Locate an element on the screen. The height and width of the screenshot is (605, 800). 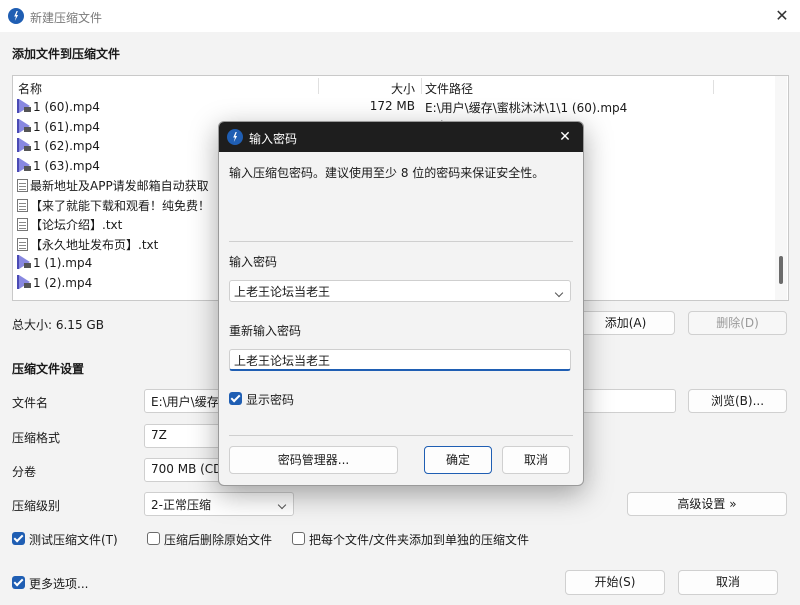
file-name: 【来了就能下载和观看！纯免费！ is located at coordinates (120, 205).